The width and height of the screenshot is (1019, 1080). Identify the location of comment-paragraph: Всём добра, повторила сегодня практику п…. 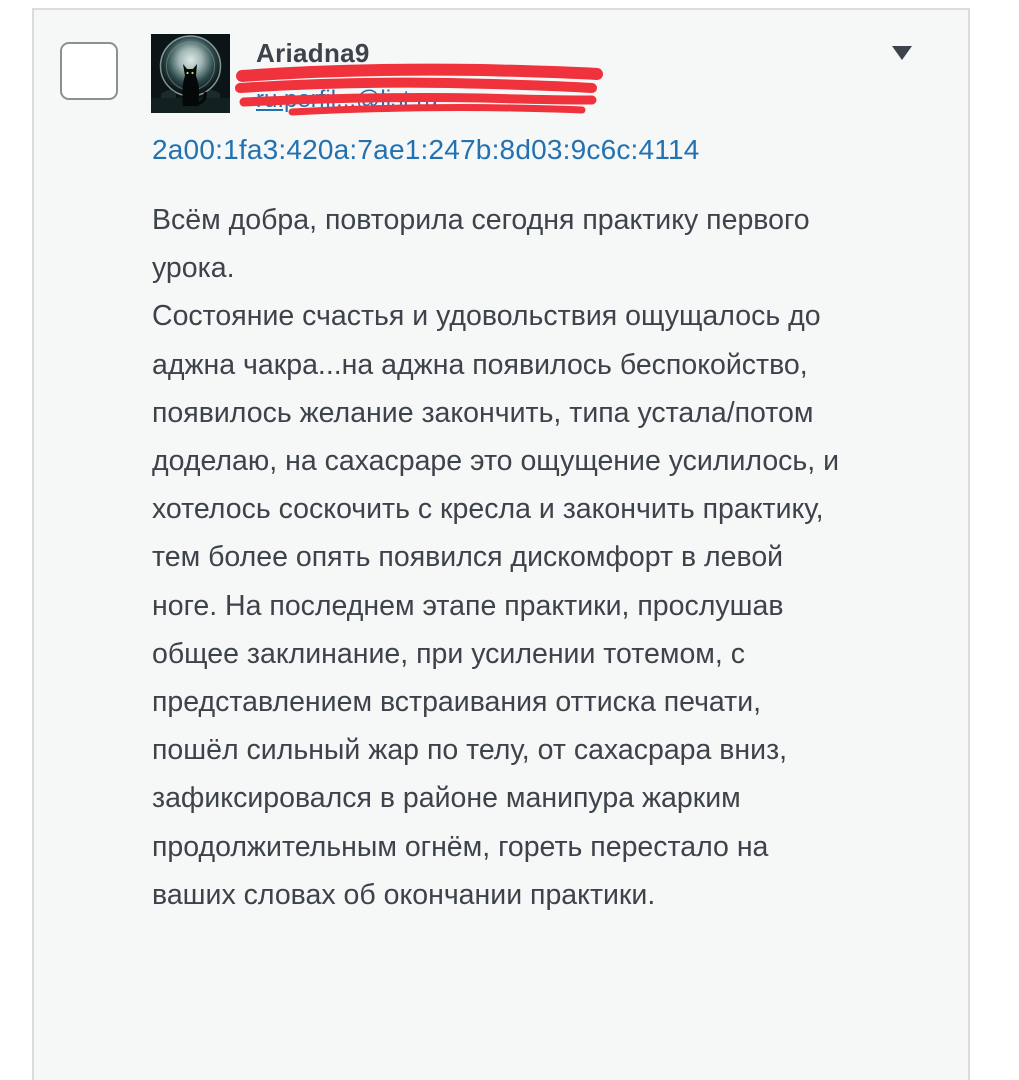
(481, 244).